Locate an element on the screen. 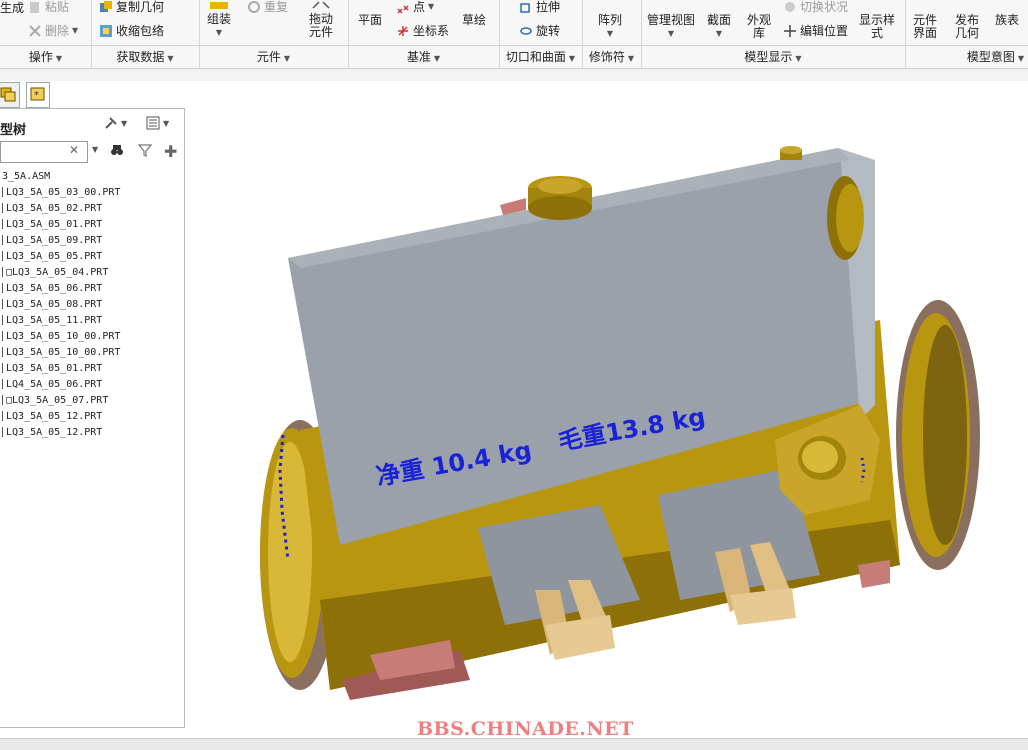  component-interface-button: 元件 界面 is located at coordinates (925, 27).